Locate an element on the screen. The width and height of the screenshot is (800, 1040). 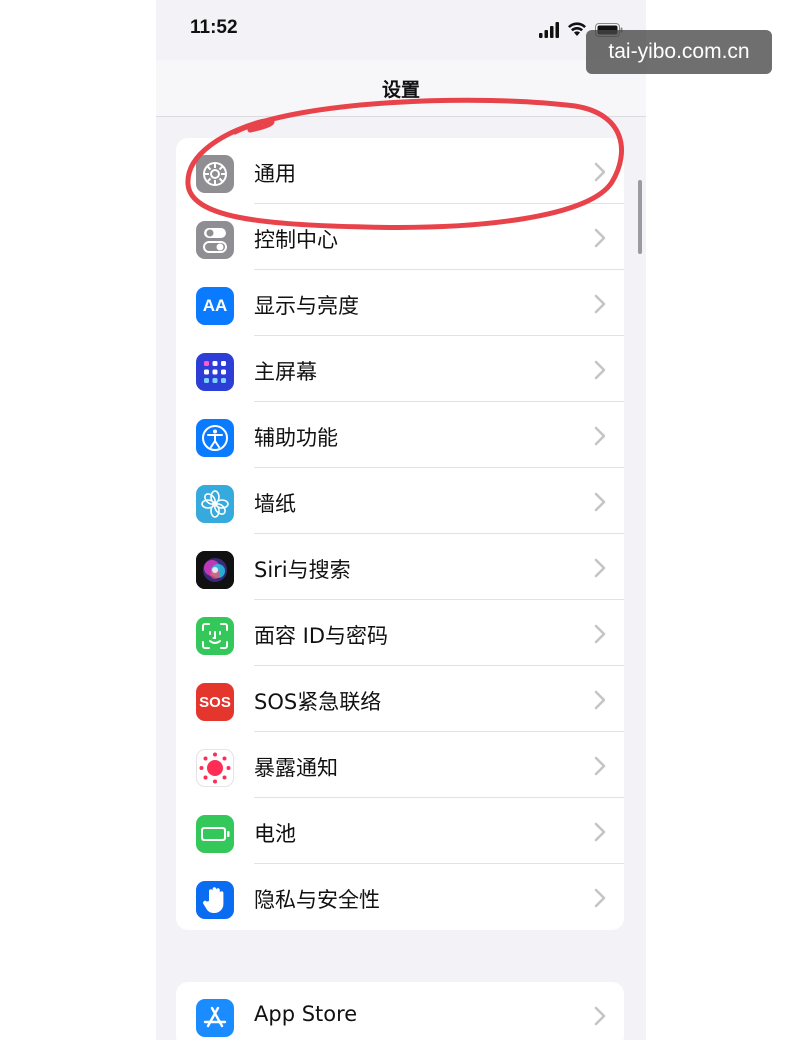
settings-row: SOS SOS紧急联络 is located at coordinates (400, 699).